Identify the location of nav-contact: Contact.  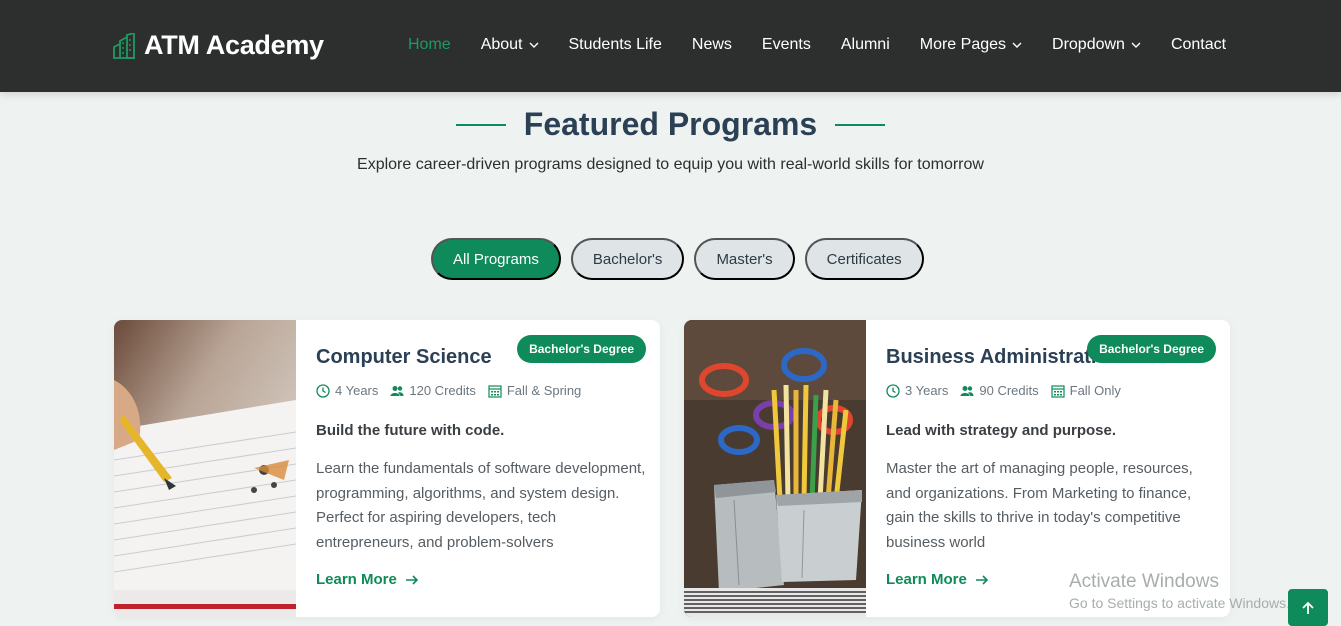
(1198, 45).